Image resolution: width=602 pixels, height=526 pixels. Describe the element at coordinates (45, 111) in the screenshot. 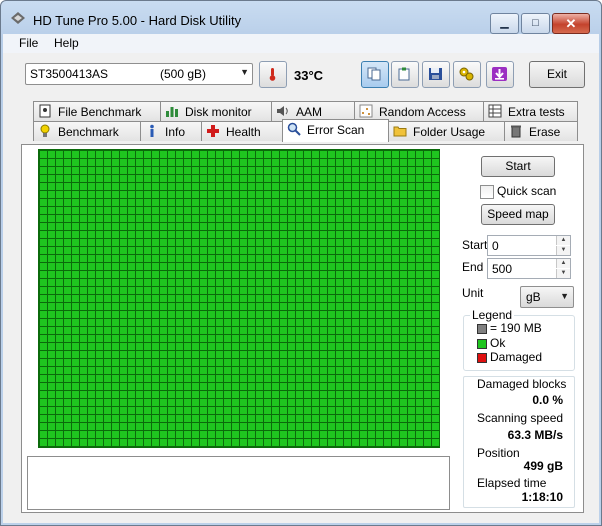

I see `file-benchmark-icon` at that location.